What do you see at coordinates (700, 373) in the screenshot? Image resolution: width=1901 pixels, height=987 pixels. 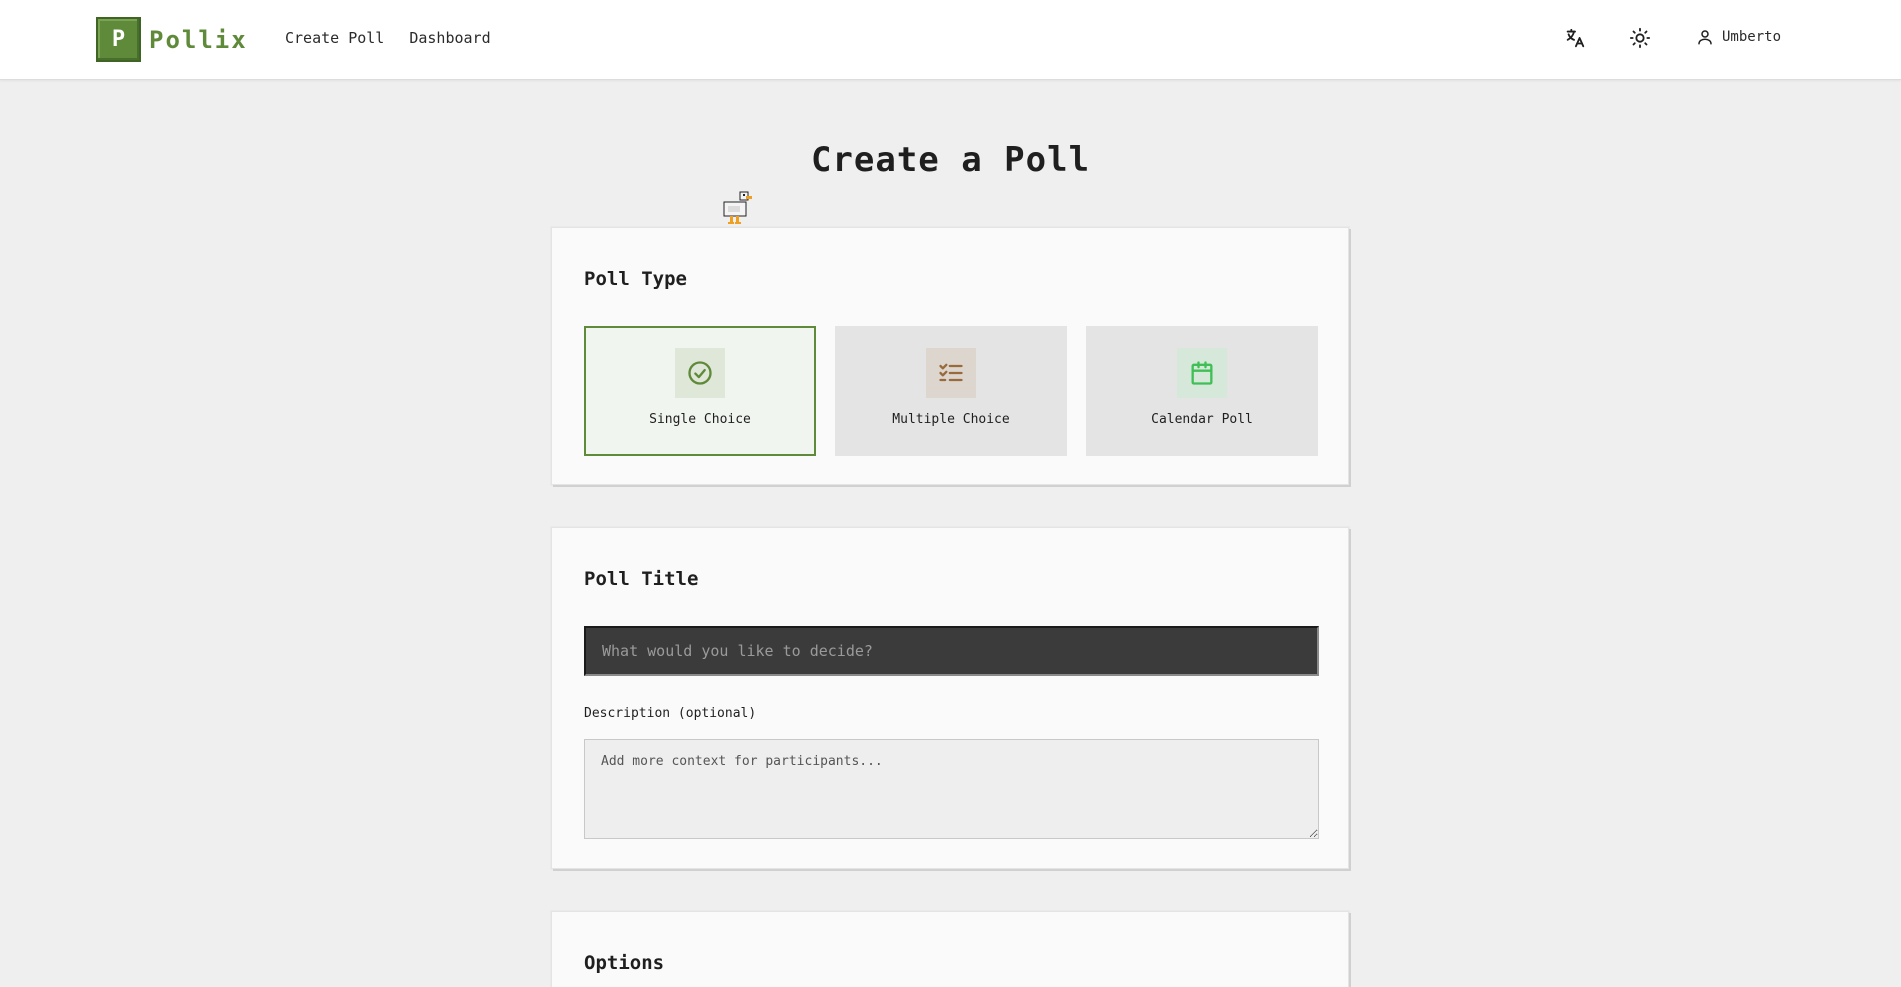 I see `check-circle-icon` at bounding box center [700, 373].